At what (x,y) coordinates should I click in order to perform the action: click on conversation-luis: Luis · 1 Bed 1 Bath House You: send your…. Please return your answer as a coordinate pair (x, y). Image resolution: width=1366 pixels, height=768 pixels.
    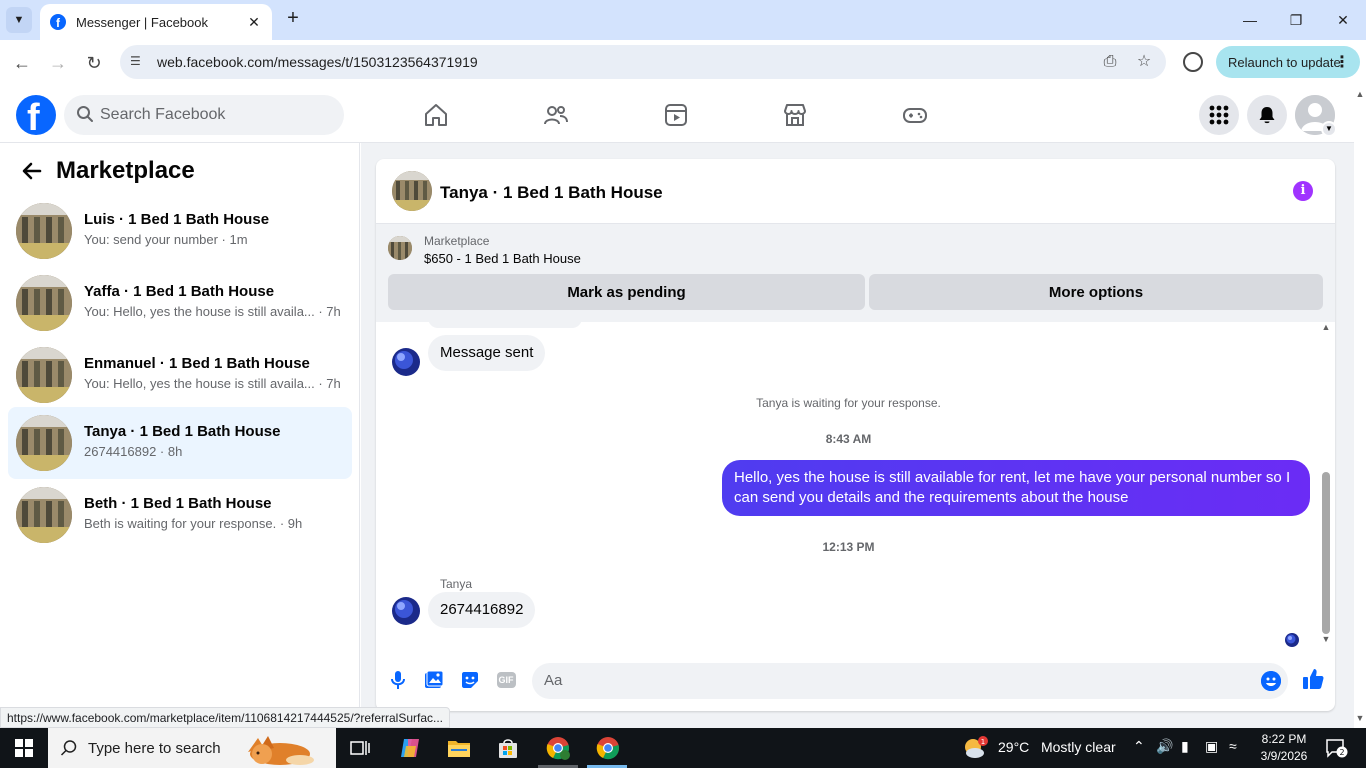
    Looking at the image, I should click on (180, 231).